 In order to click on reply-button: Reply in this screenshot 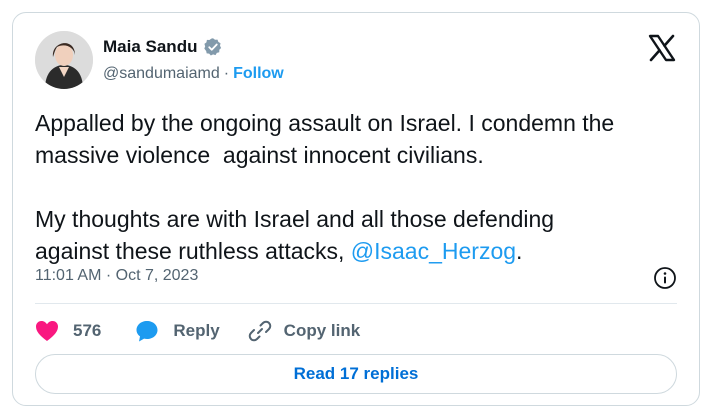, I will do `click(177, 331)`.